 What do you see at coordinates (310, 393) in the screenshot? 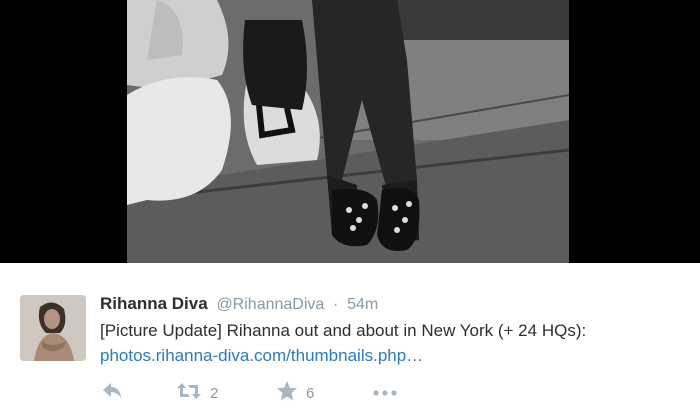
I see `favorite-count: 6` at bounding box center [310, 393].